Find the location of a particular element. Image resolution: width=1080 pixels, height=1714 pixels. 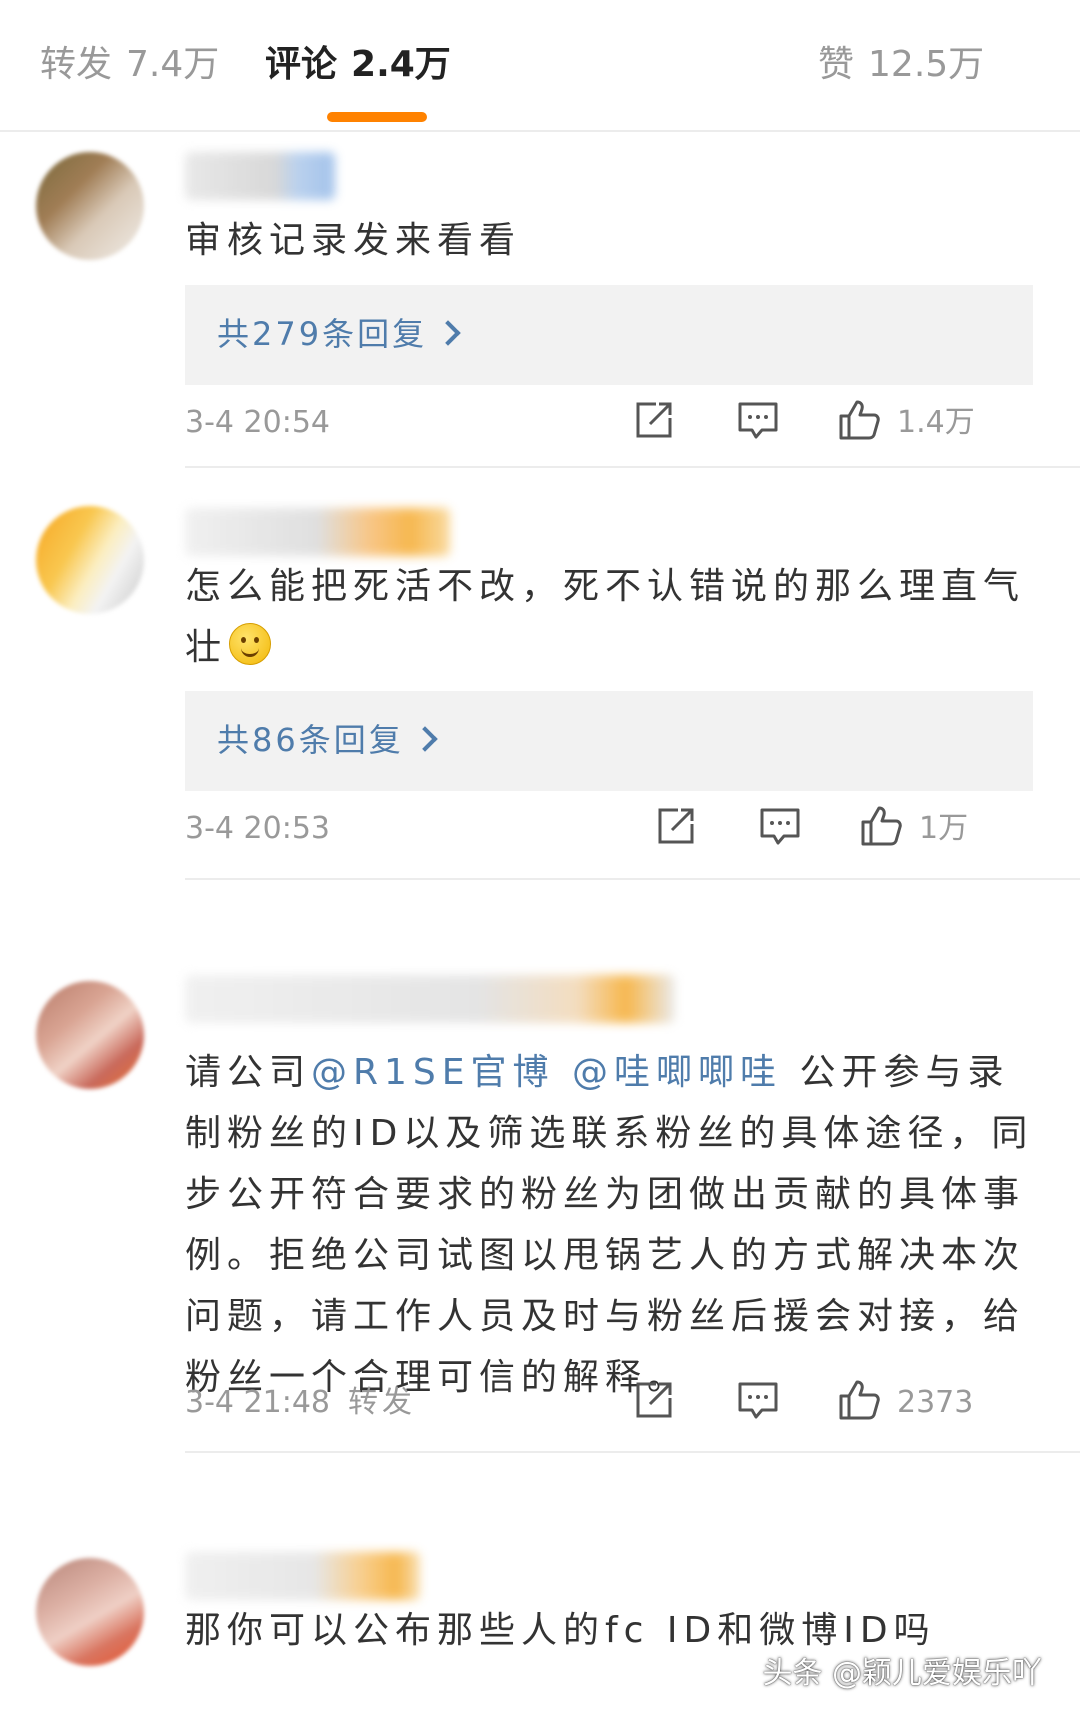

smile-emoji-icon is located at coordinates (250, 644).